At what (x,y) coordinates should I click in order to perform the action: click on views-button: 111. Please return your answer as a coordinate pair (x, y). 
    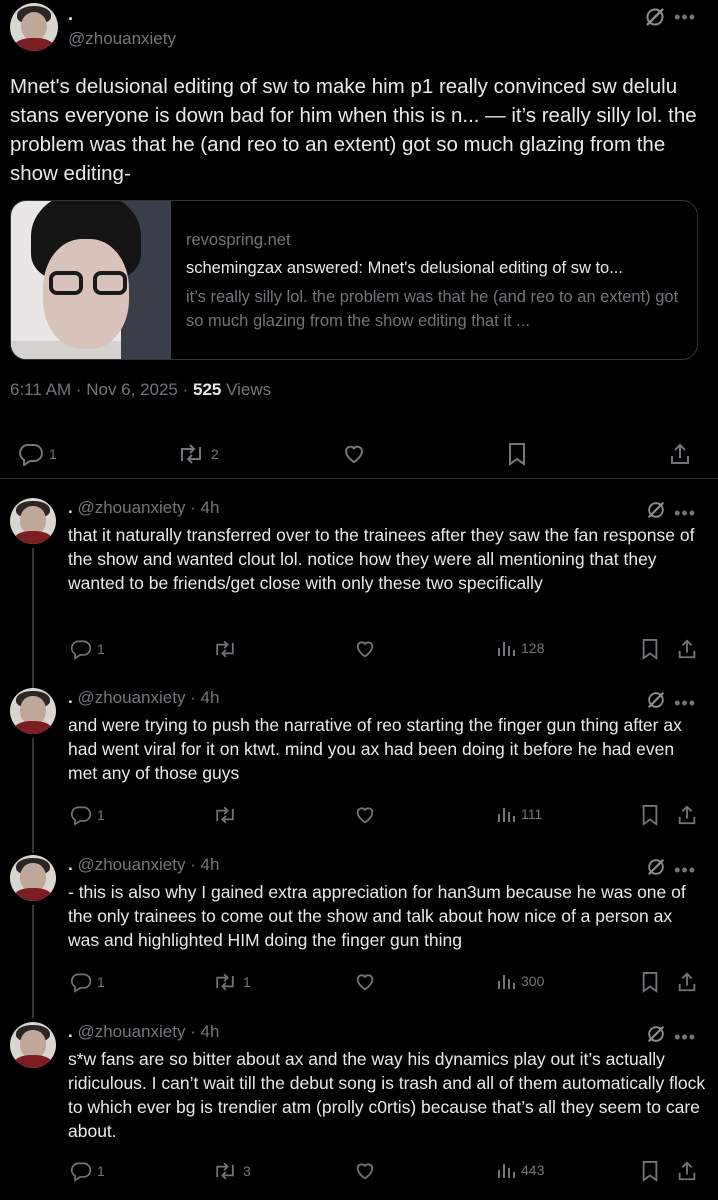
    Looking at the image, I should click on (519, 814).